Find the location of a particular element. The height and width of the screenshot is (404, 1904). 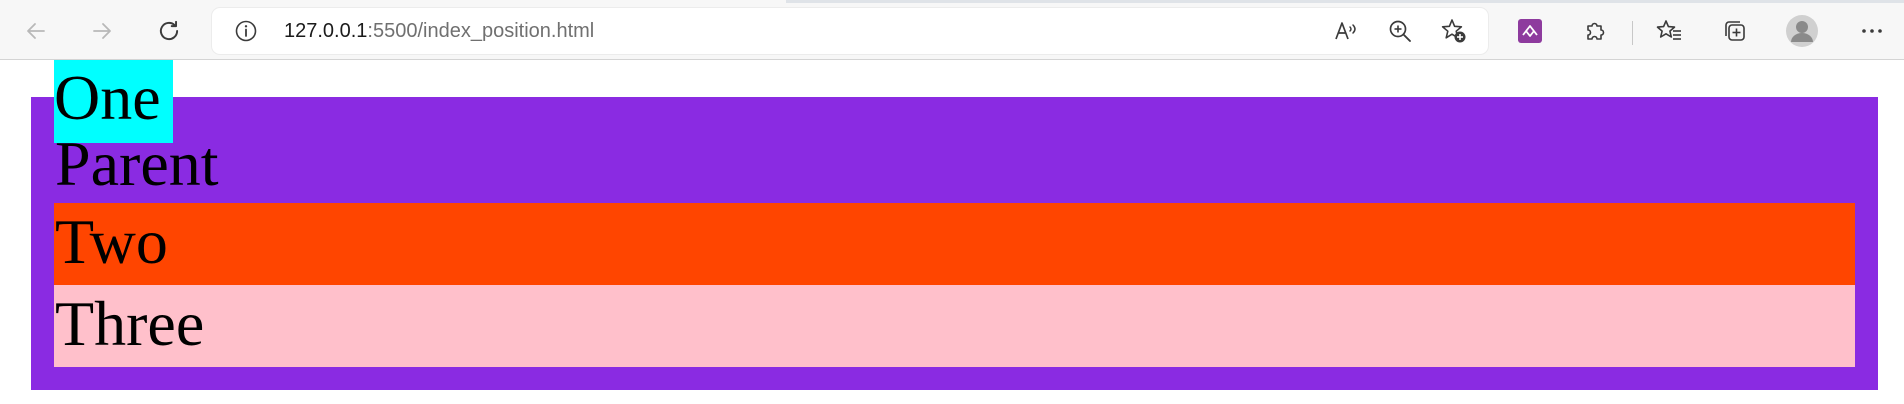

child-three-label: Three is located at coordinates (130, 323).